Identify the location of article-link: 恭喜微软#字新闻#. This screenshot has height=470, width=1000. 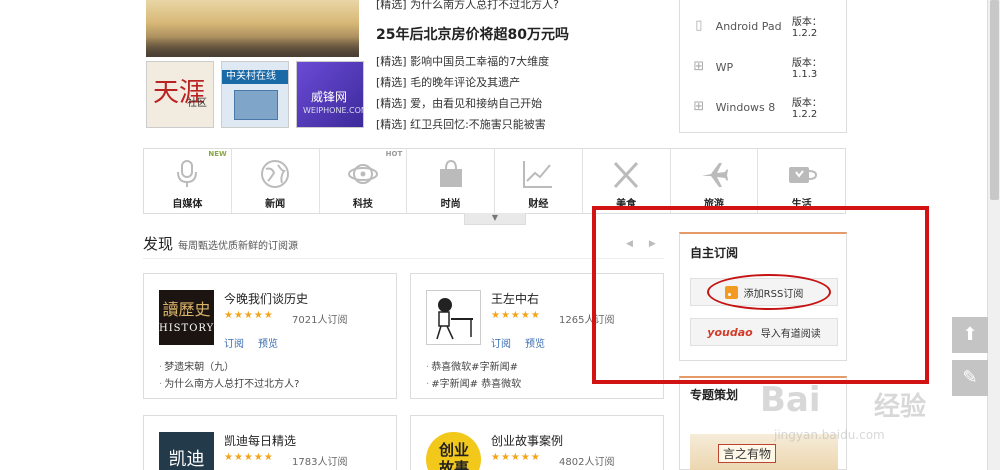
(473, 367).